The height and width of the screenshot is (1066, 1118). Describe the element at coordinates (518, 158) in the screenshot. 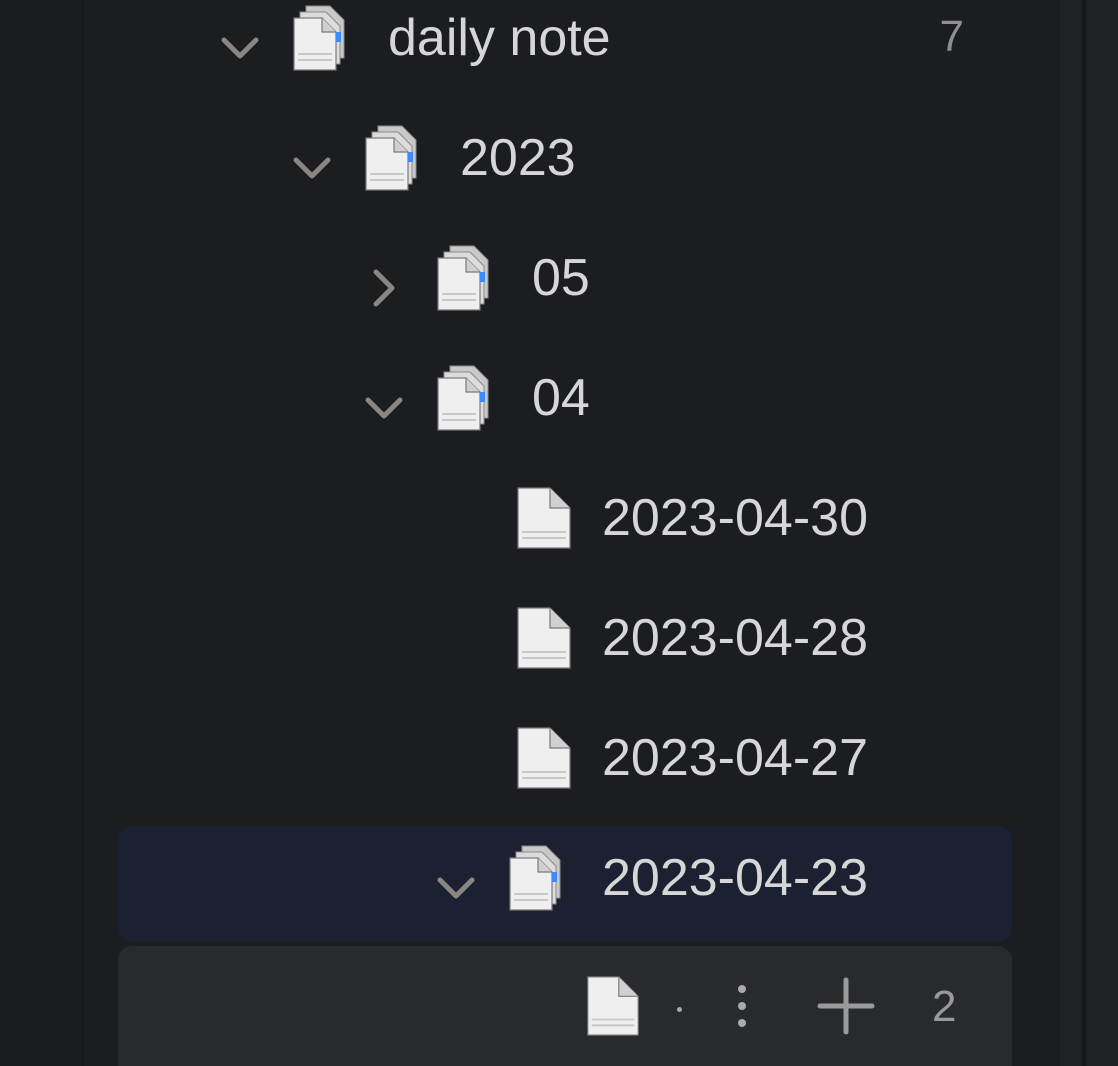

I see `tree-item-label: 2023` at that location.